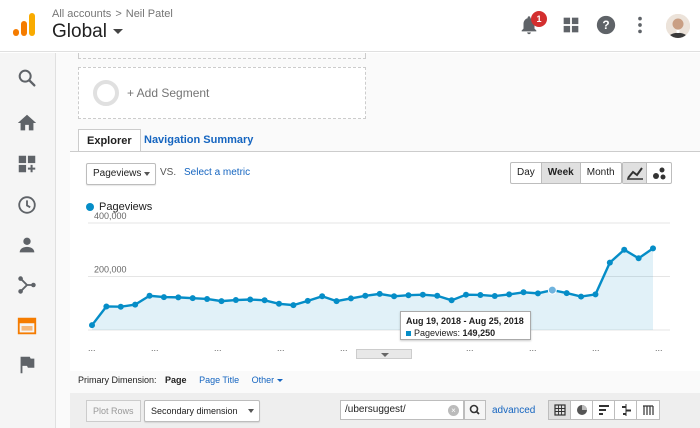 The image size is (700, 428). I want to click on breadcrumb-account-name: Neil Patel, so click(149, 14).